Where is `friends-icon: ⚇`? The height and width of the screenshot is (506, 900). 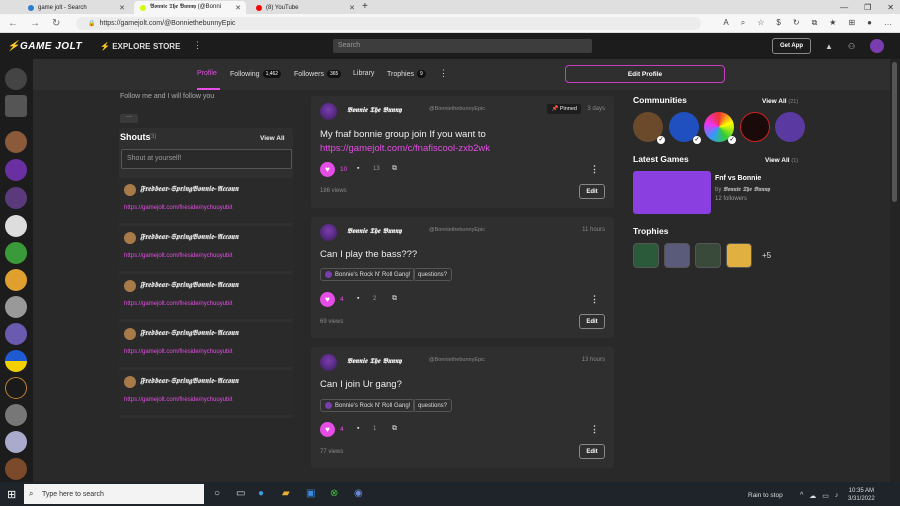
friends-icon: ⚇ is located at coordinates (851, 46).